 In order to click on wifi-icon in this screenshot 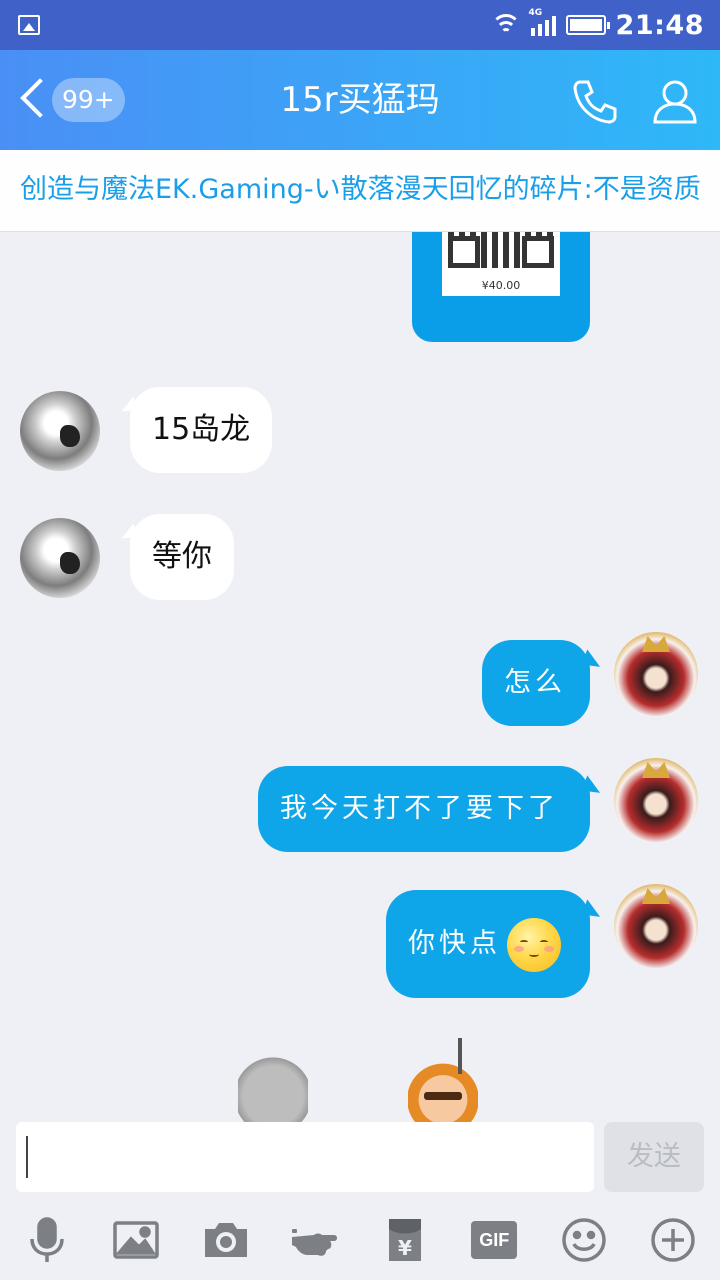, I will do `click(505, 25)`.